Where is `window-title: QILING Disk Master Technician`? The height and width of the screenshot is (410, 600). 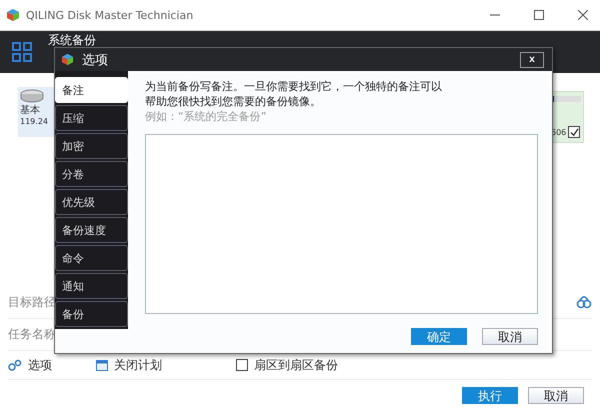
window-title: QILING Disk Master Technician is located at coordinates (110, 15).